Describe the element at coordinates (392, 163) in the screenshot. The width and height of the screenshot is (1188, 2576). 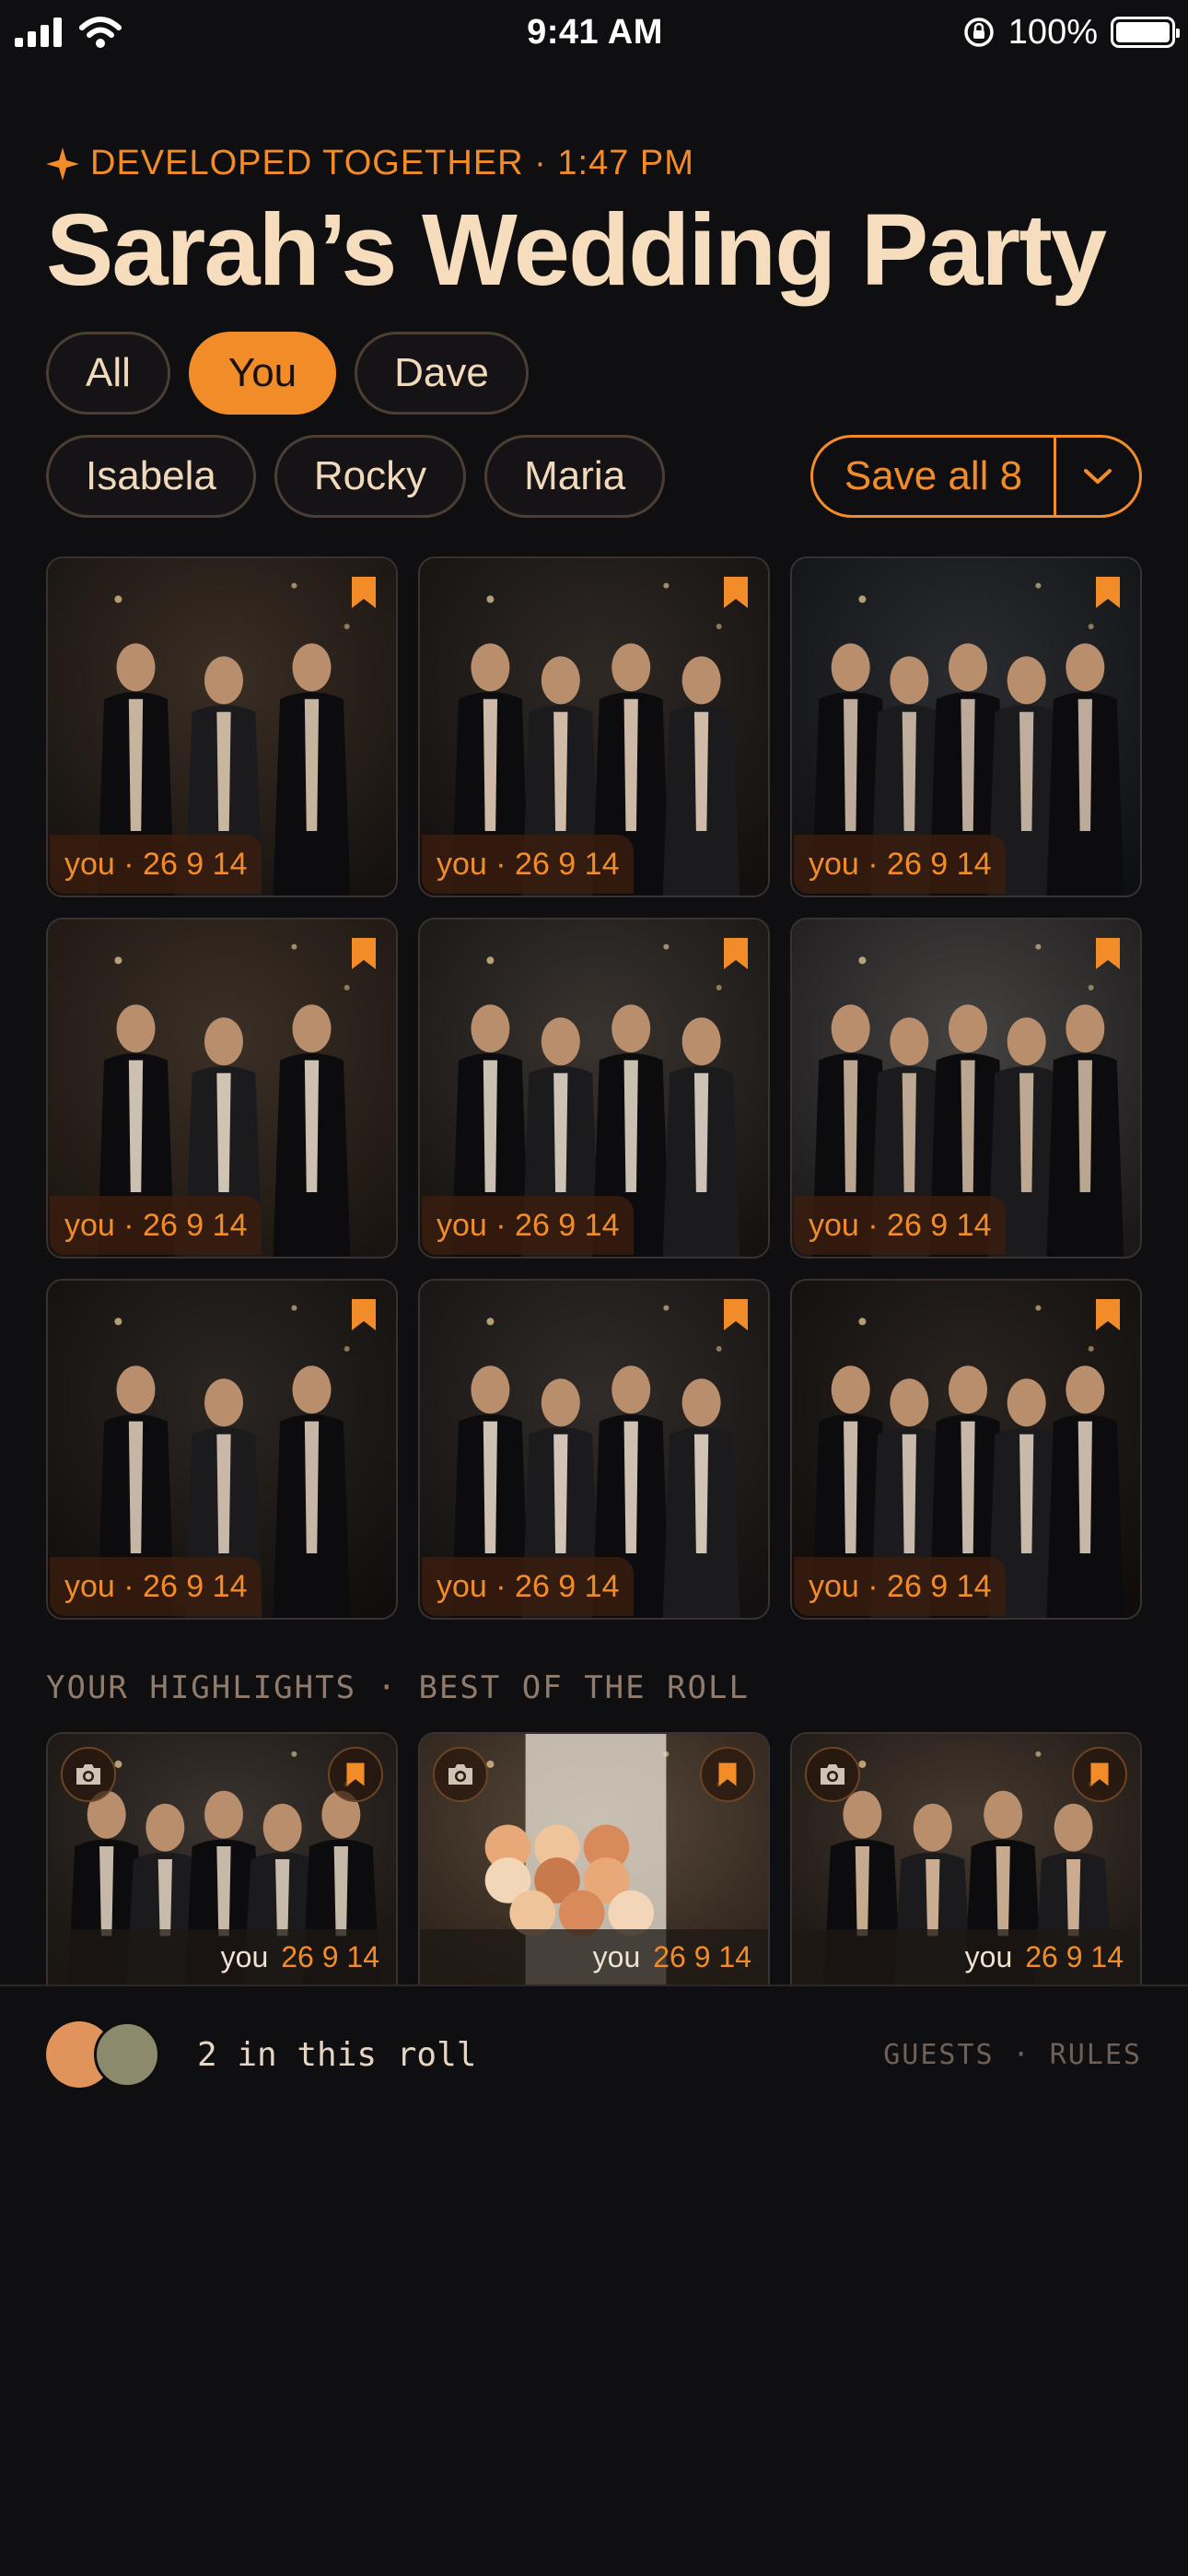
I see `eyebrow-text: DEVELOPED TOGETHER · 1:47 PM` at that location.